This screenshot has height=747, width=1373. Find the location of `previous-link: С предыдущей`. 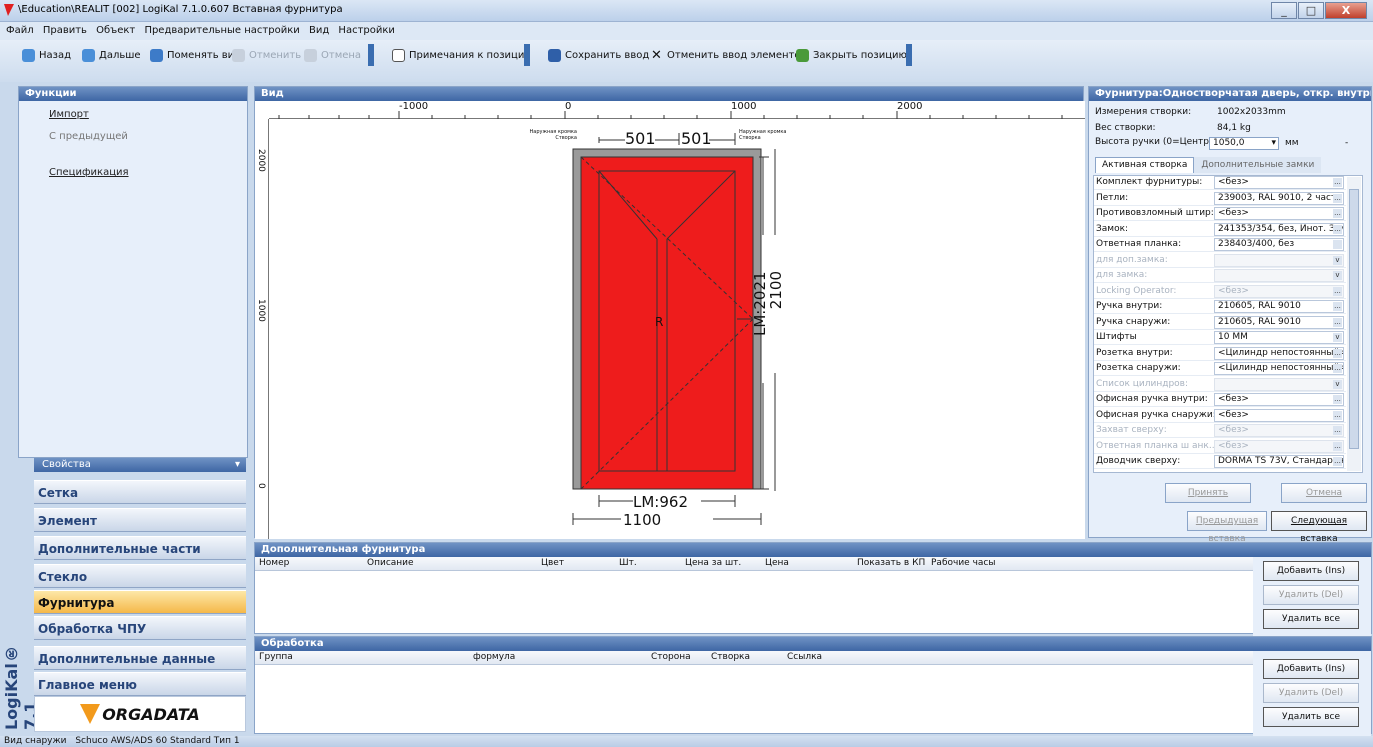

previous-link: С предыдущей is located at coordinates (88, 136).